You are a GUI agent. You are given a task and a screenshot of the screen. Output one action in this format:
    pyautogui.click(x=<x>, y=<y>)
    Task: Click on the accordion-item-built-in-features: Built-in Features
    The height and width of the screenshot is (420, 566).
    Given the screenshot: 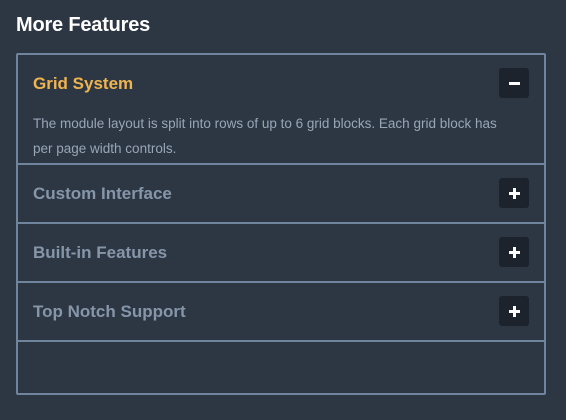 What is the action you would take?
    pyautogui.click(x=281, y=253)
    